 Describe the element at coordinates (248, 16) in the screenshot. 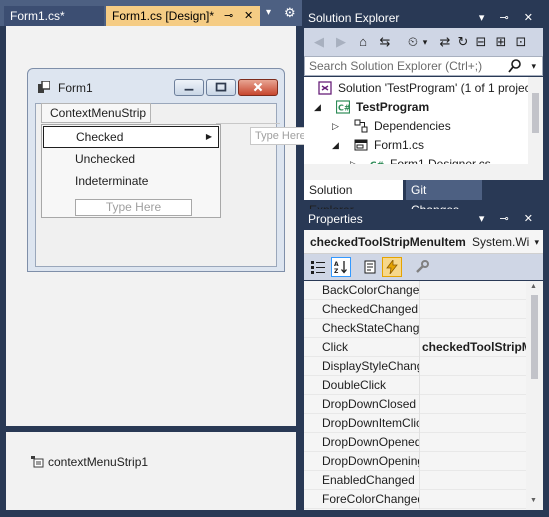

I see `close-tab-icon: ✕` at that location.